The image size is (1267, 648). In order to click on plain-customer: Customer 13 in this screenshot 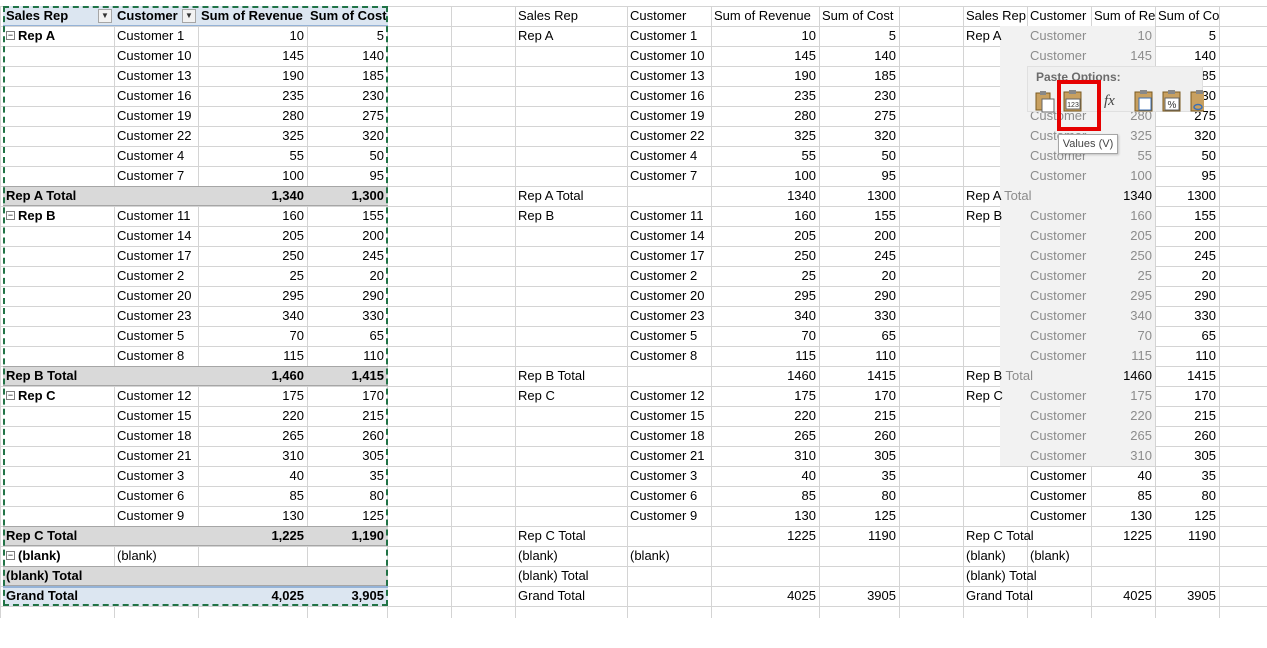, I will do `click(669, 76)`.